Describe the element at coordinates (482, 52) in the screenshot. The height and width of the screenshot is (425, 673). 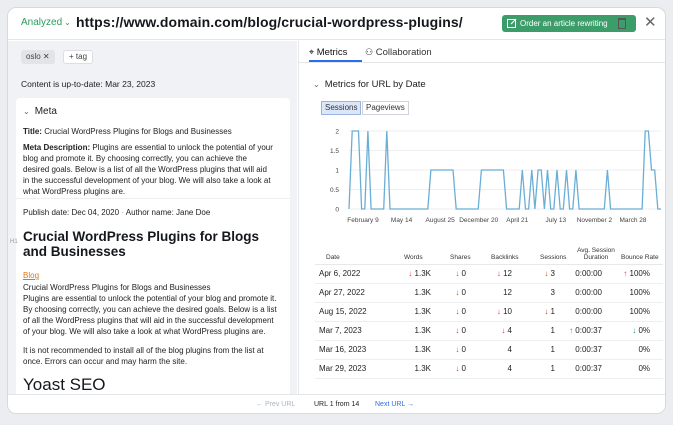
I see `panel-tabs: ⌖ Metrics ⚇ Collaboration` at that location.